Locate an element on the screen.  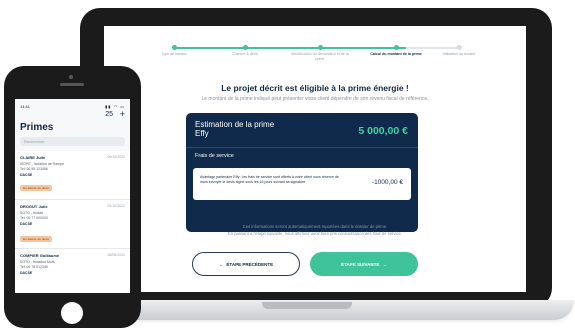
primes-count: 25 is located at coordinates (109, 114).